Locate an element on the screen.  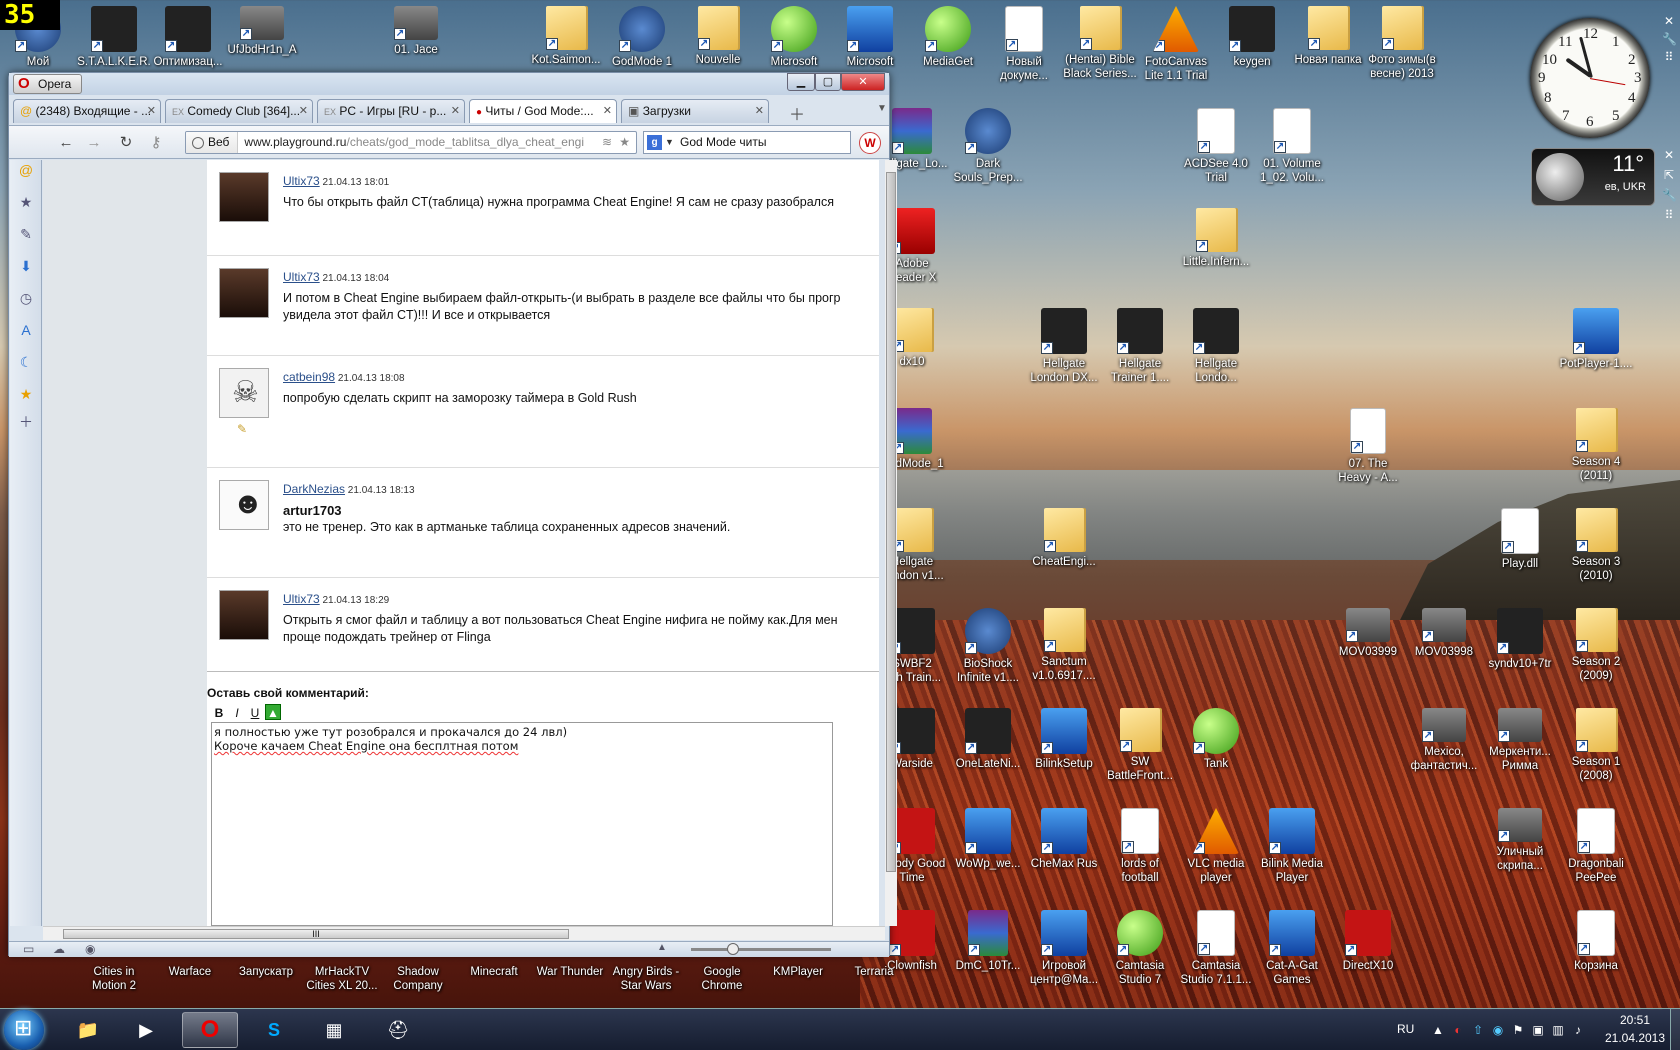
desktop-icon: ↗ Dragonbali PeePee is located at coordinates (1596, 853).